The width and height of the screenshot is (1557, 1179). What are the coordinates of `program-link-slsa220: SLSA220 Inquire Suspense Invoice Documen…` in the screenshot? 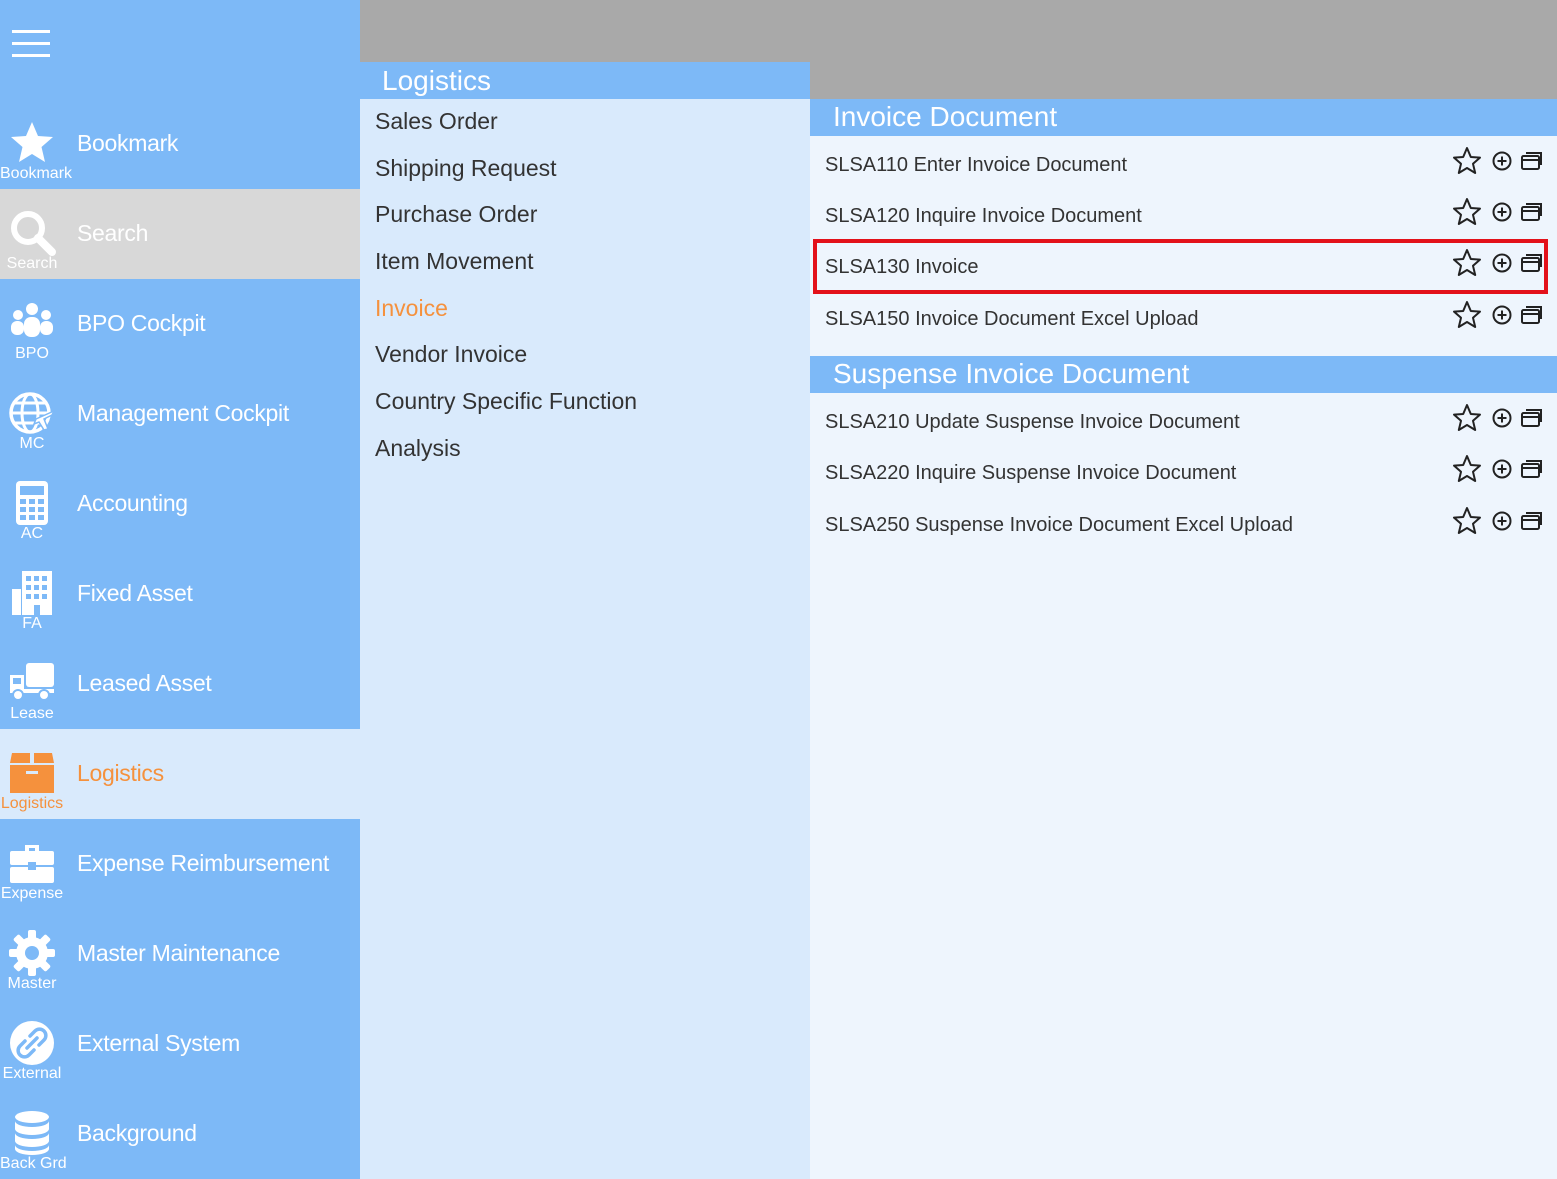 It's located at (1030, 473).